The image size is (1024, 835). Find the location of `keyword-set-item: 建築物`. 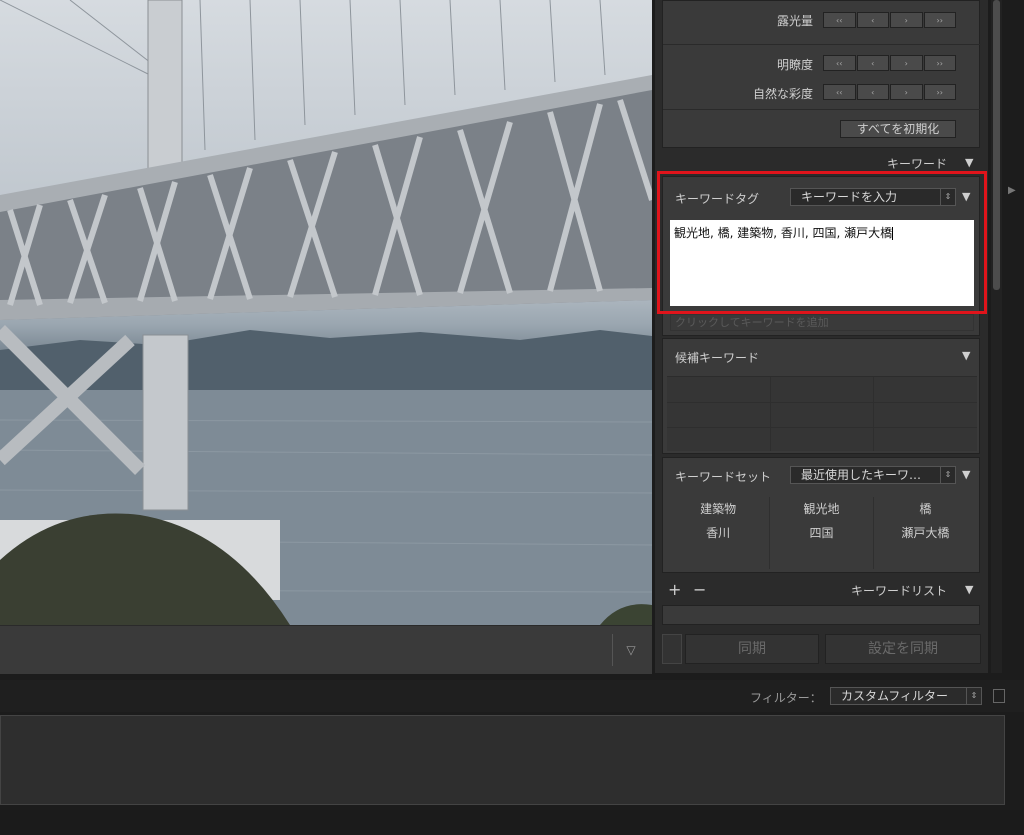

keyword-set-item: 建築物 is located at coordinates (719, 509).